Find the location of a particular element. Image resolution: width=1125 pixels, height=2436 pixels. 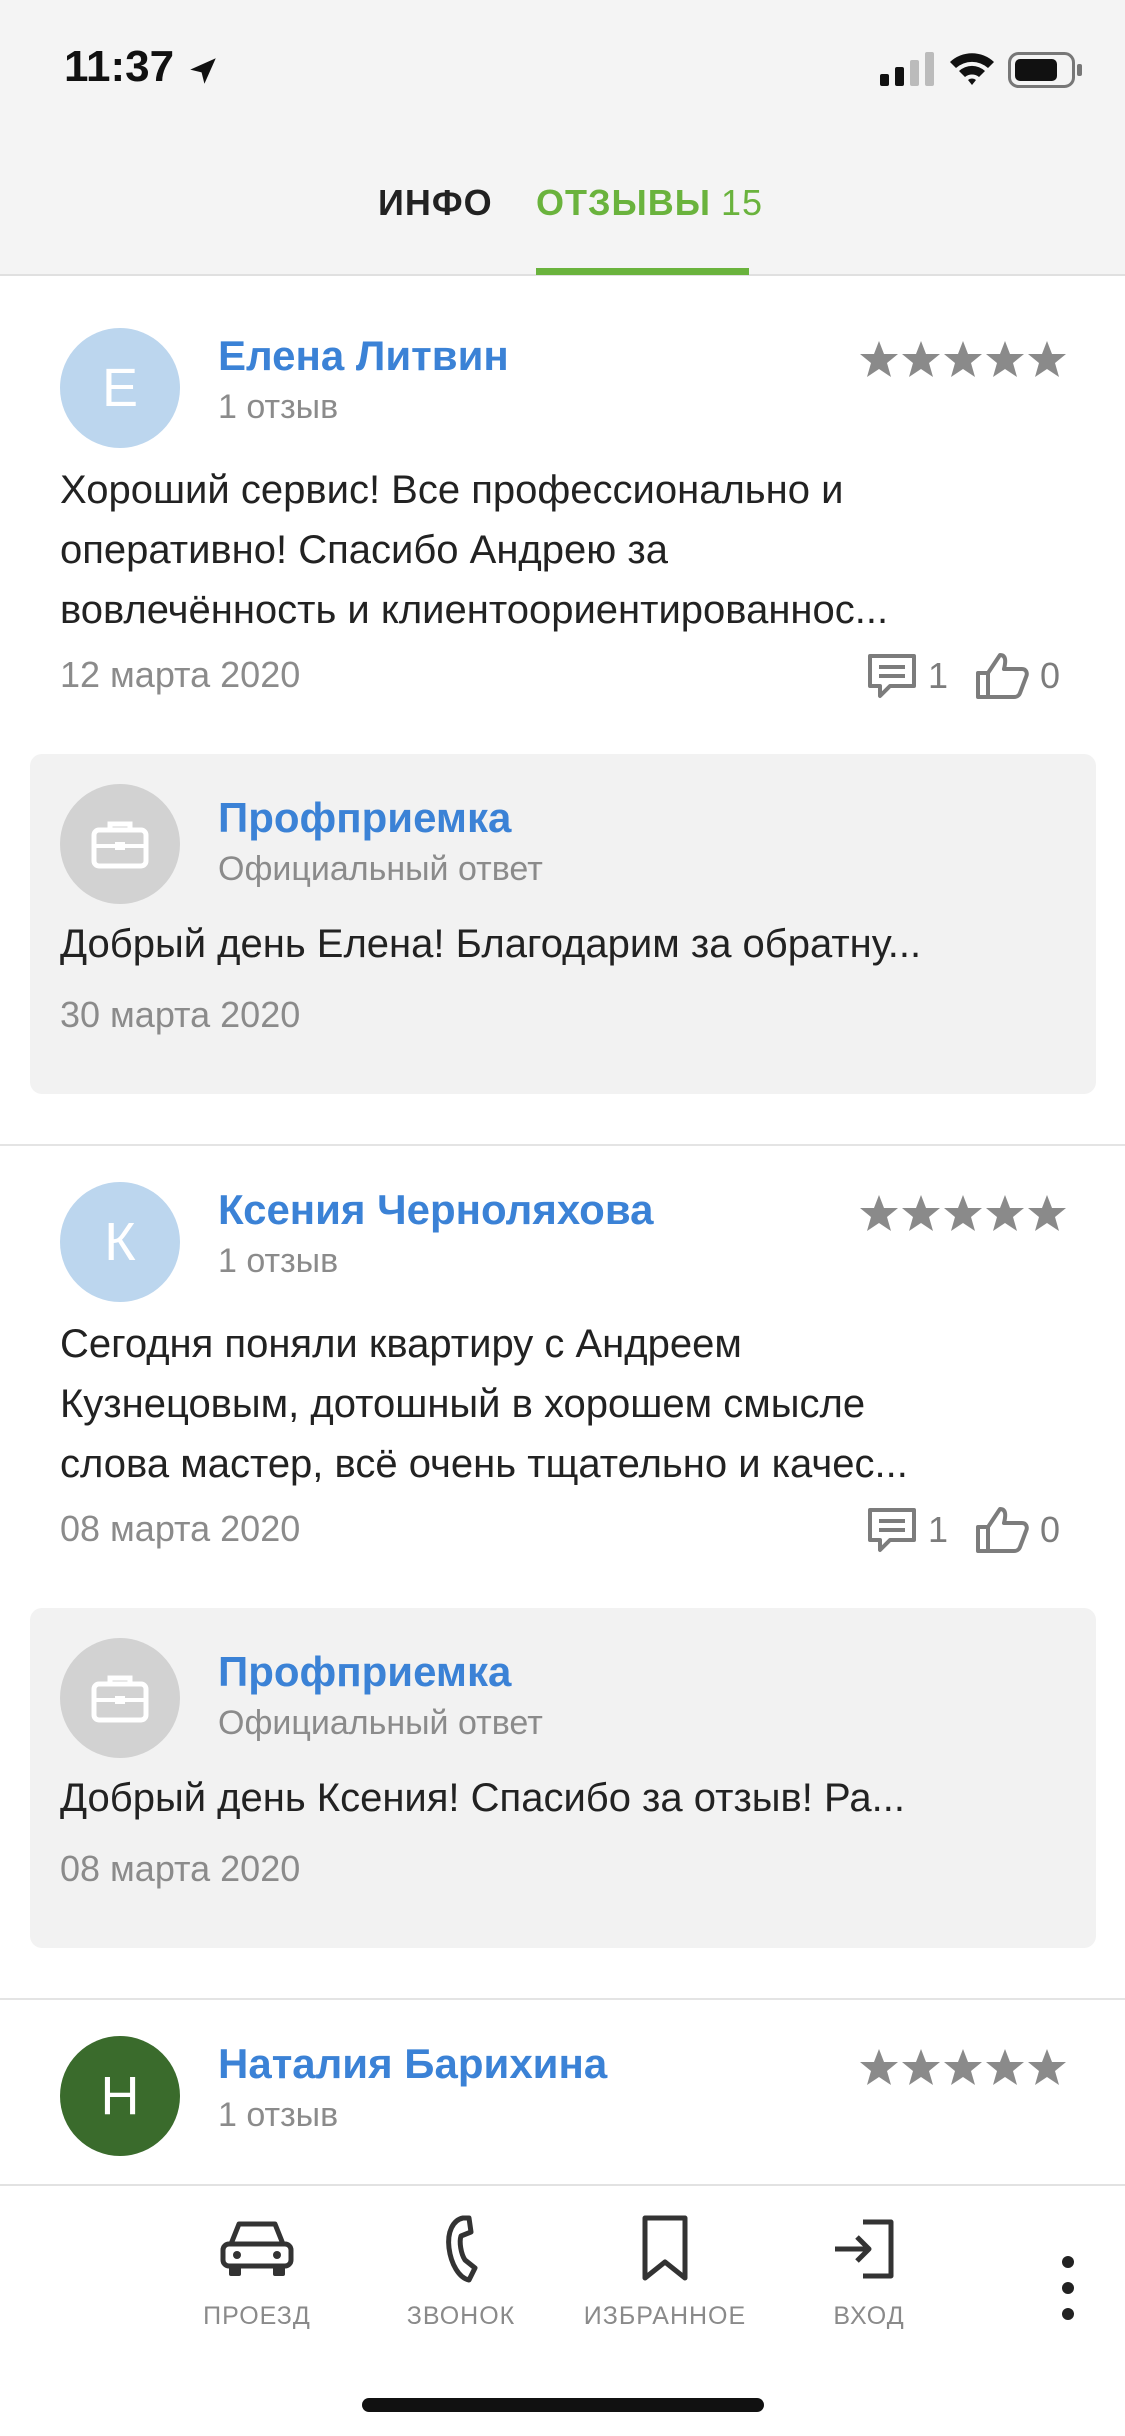

reply-date: 30 марта 2020 is located at coordinates (180, 1014).